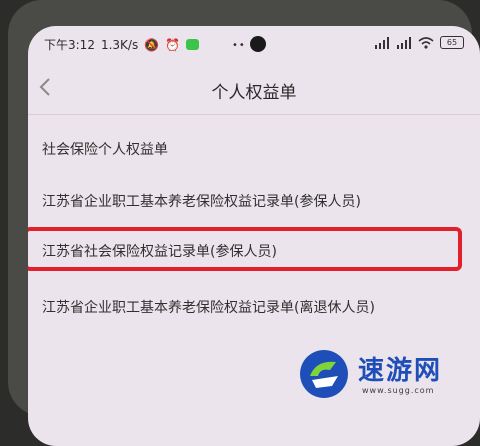 This screenshot has height=446, width=480. Describe the element at coordinates (152, 44) in the screenshot. I see `mute-icon: 🔕` at that location.